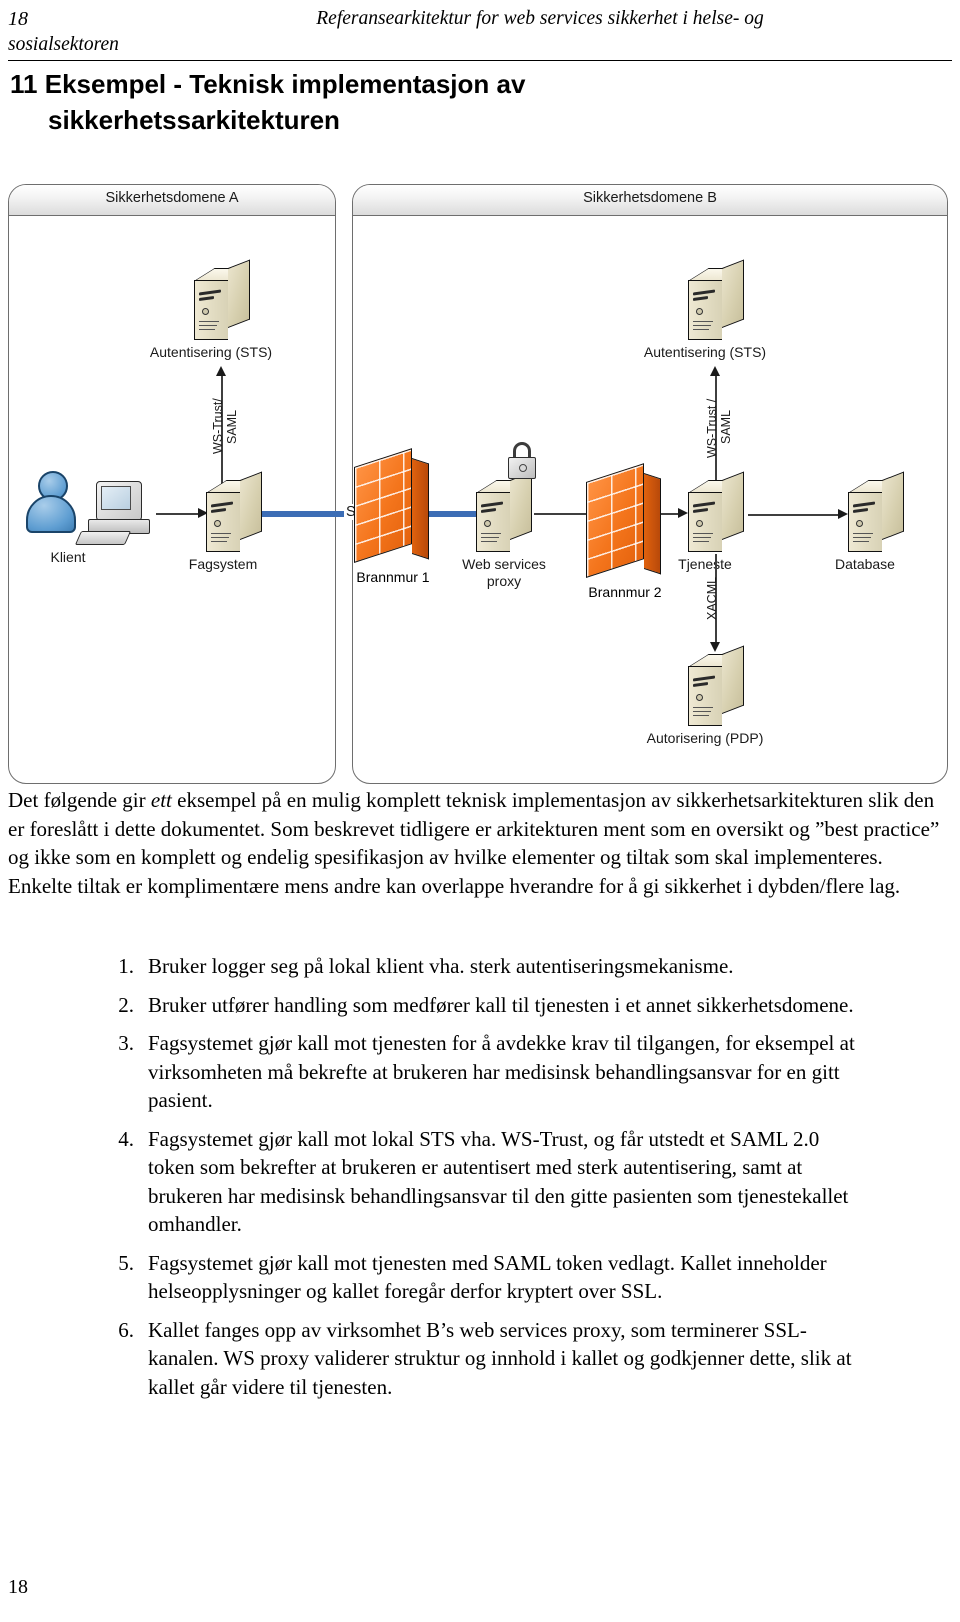 This screenshot has height=1622, width=960. I want to click on lock-icon, so click(522, 461).